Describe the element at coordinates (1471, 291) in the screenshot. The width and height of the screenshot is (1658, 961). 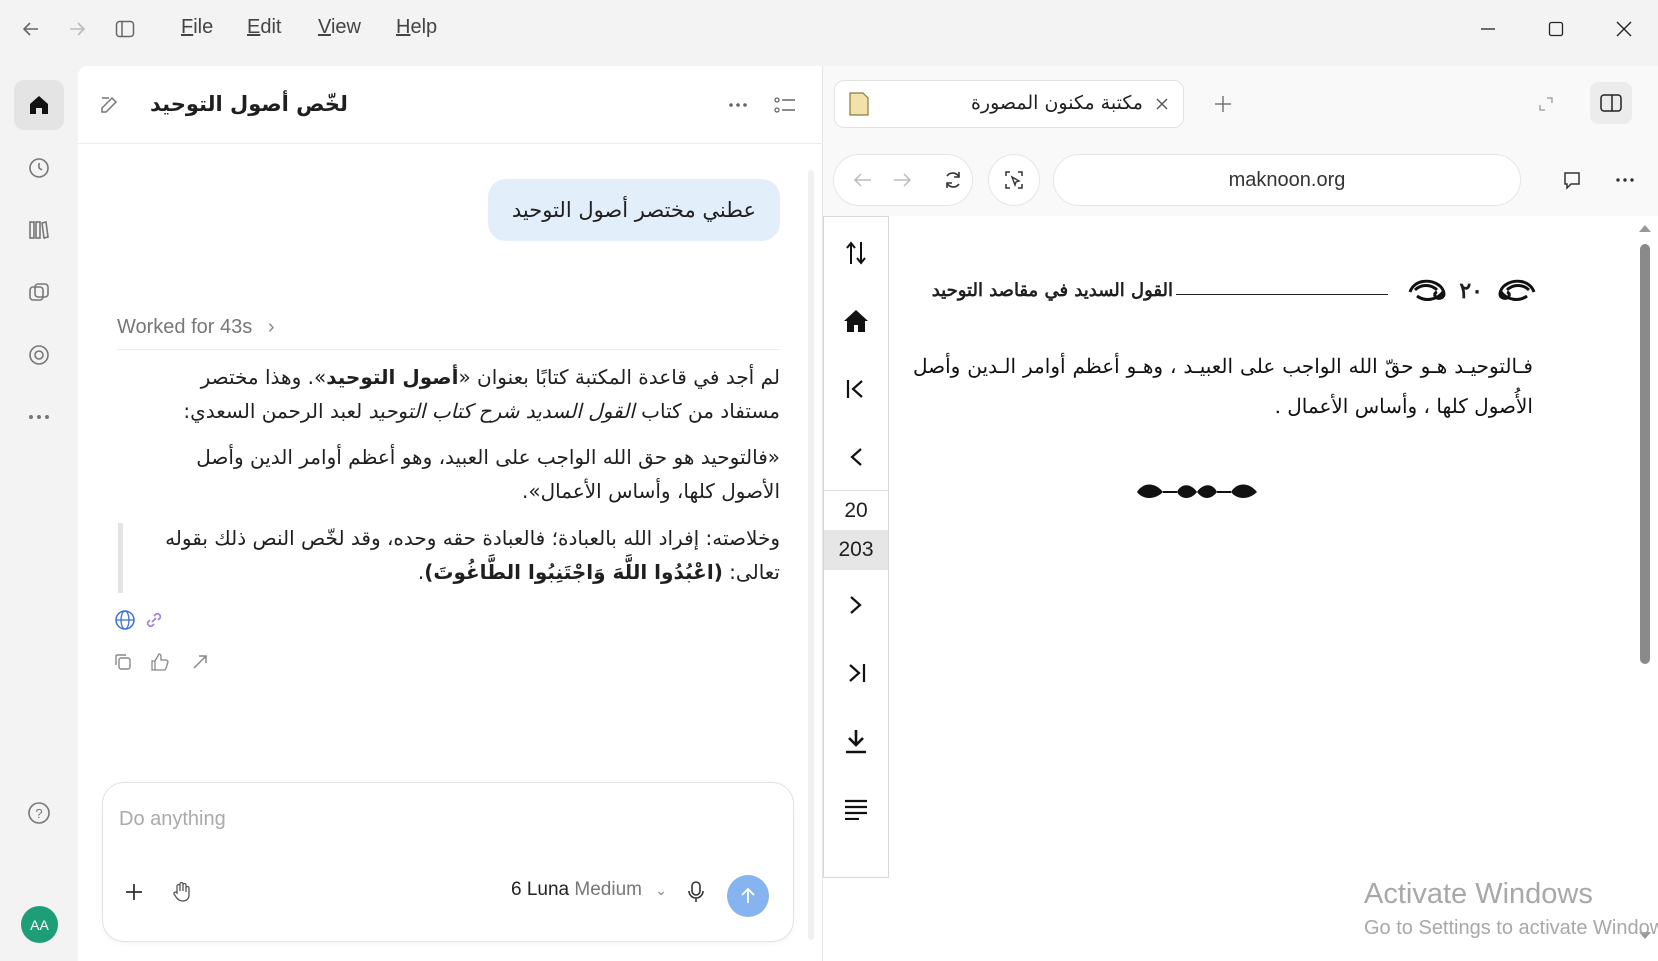
I see `pdf-page-number: ٢٠` at that location.